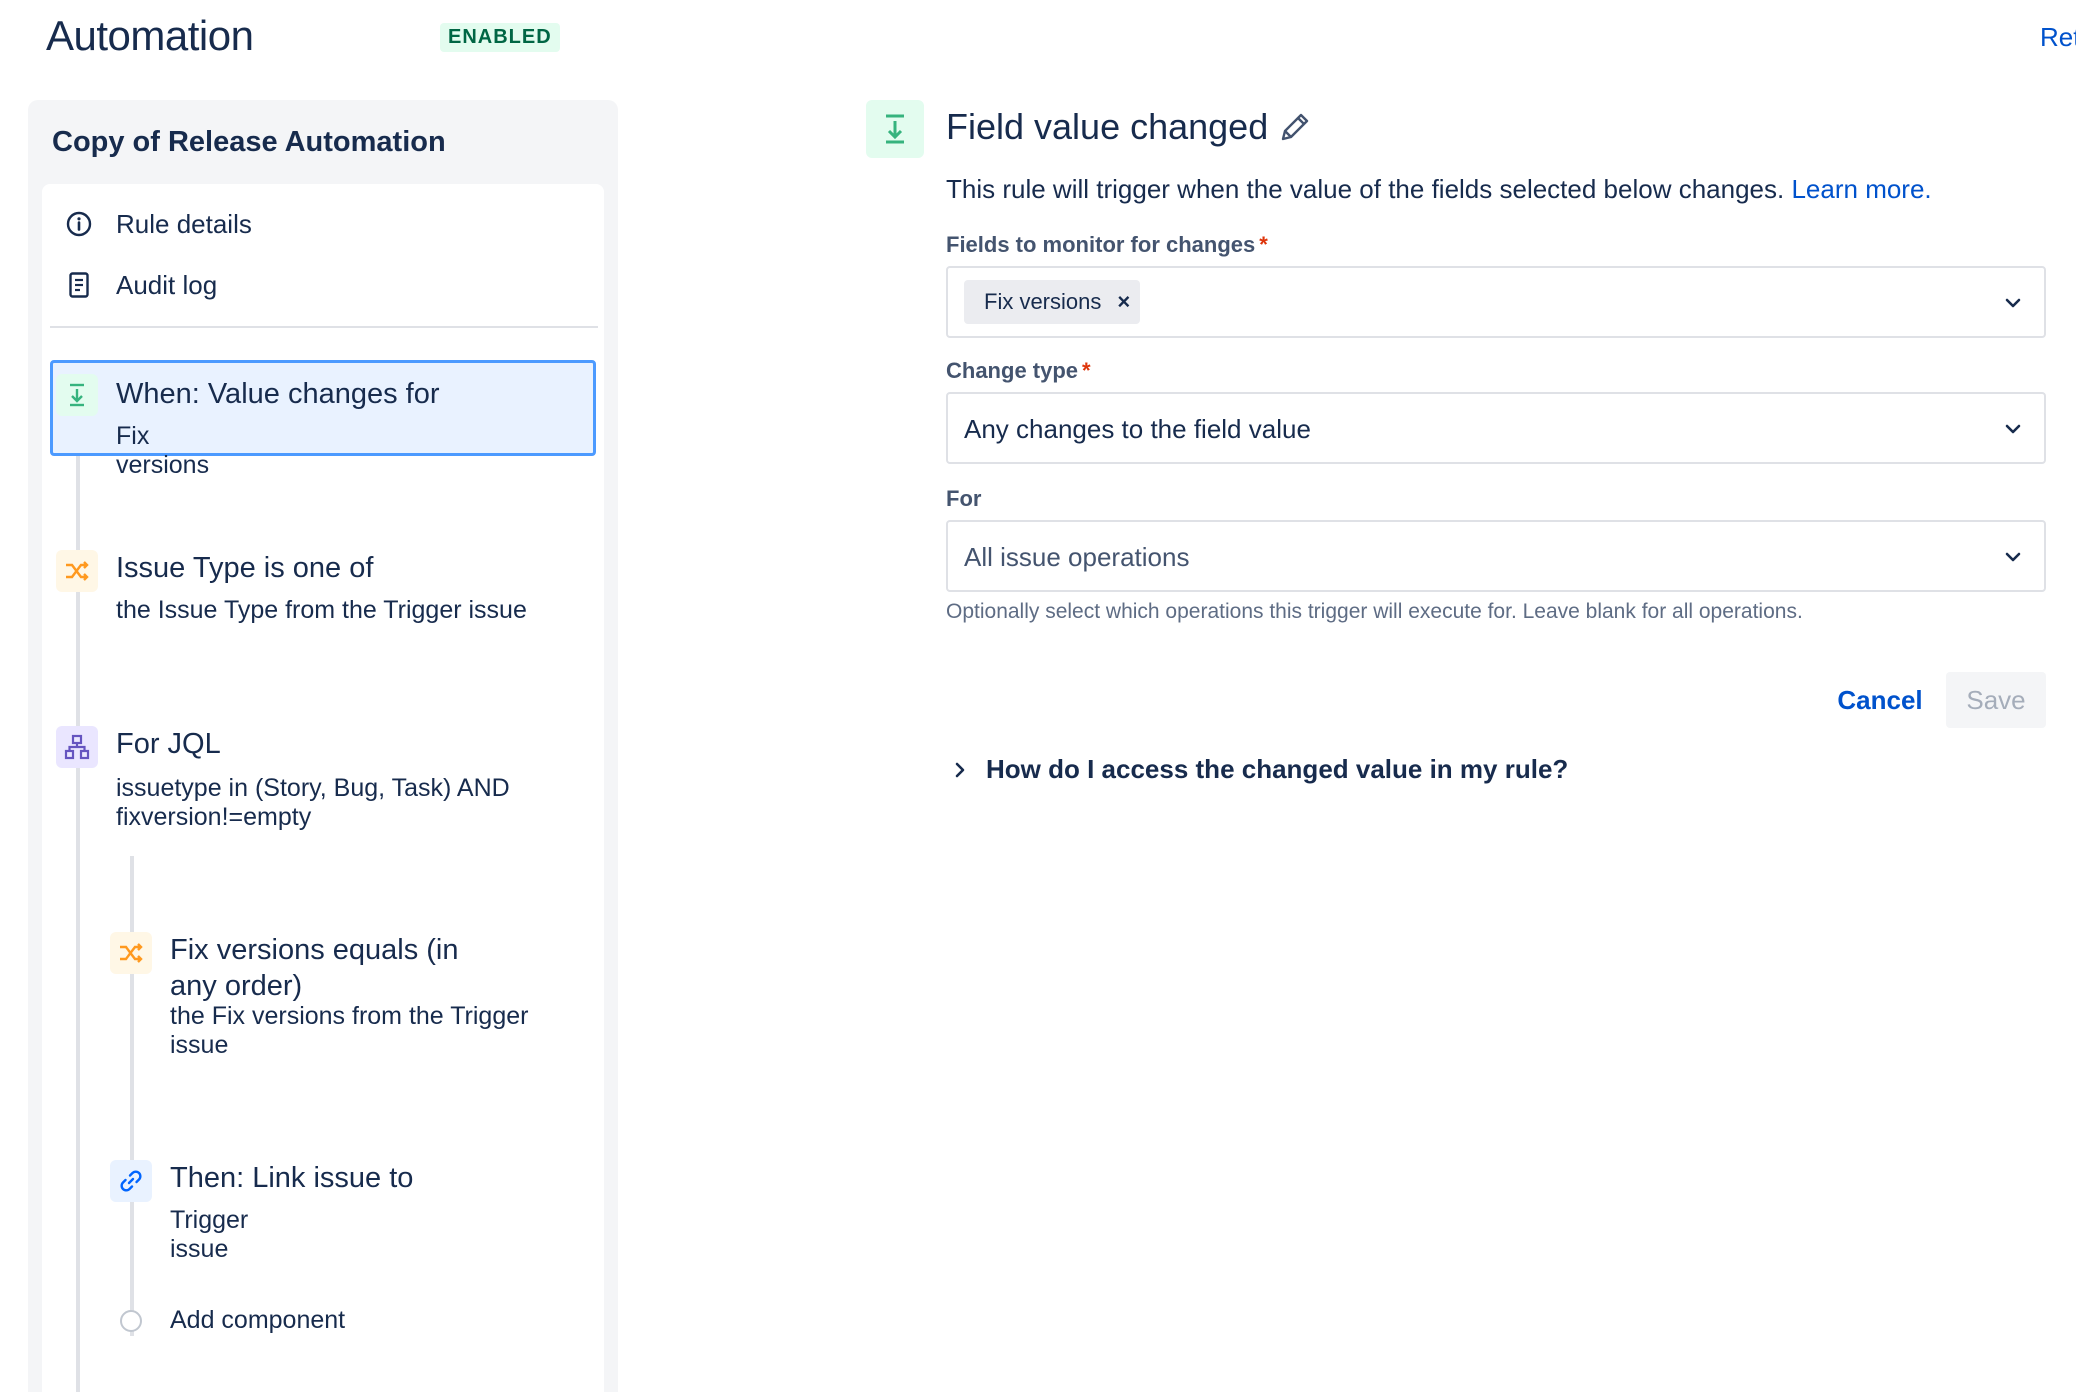 The height and width of the screenshot is (1392, 2076). What do you see at coordinates (1077, 557) in the screenshot?
I see `for-placeholder: All issue operations` at bounding box center [1077, 557].